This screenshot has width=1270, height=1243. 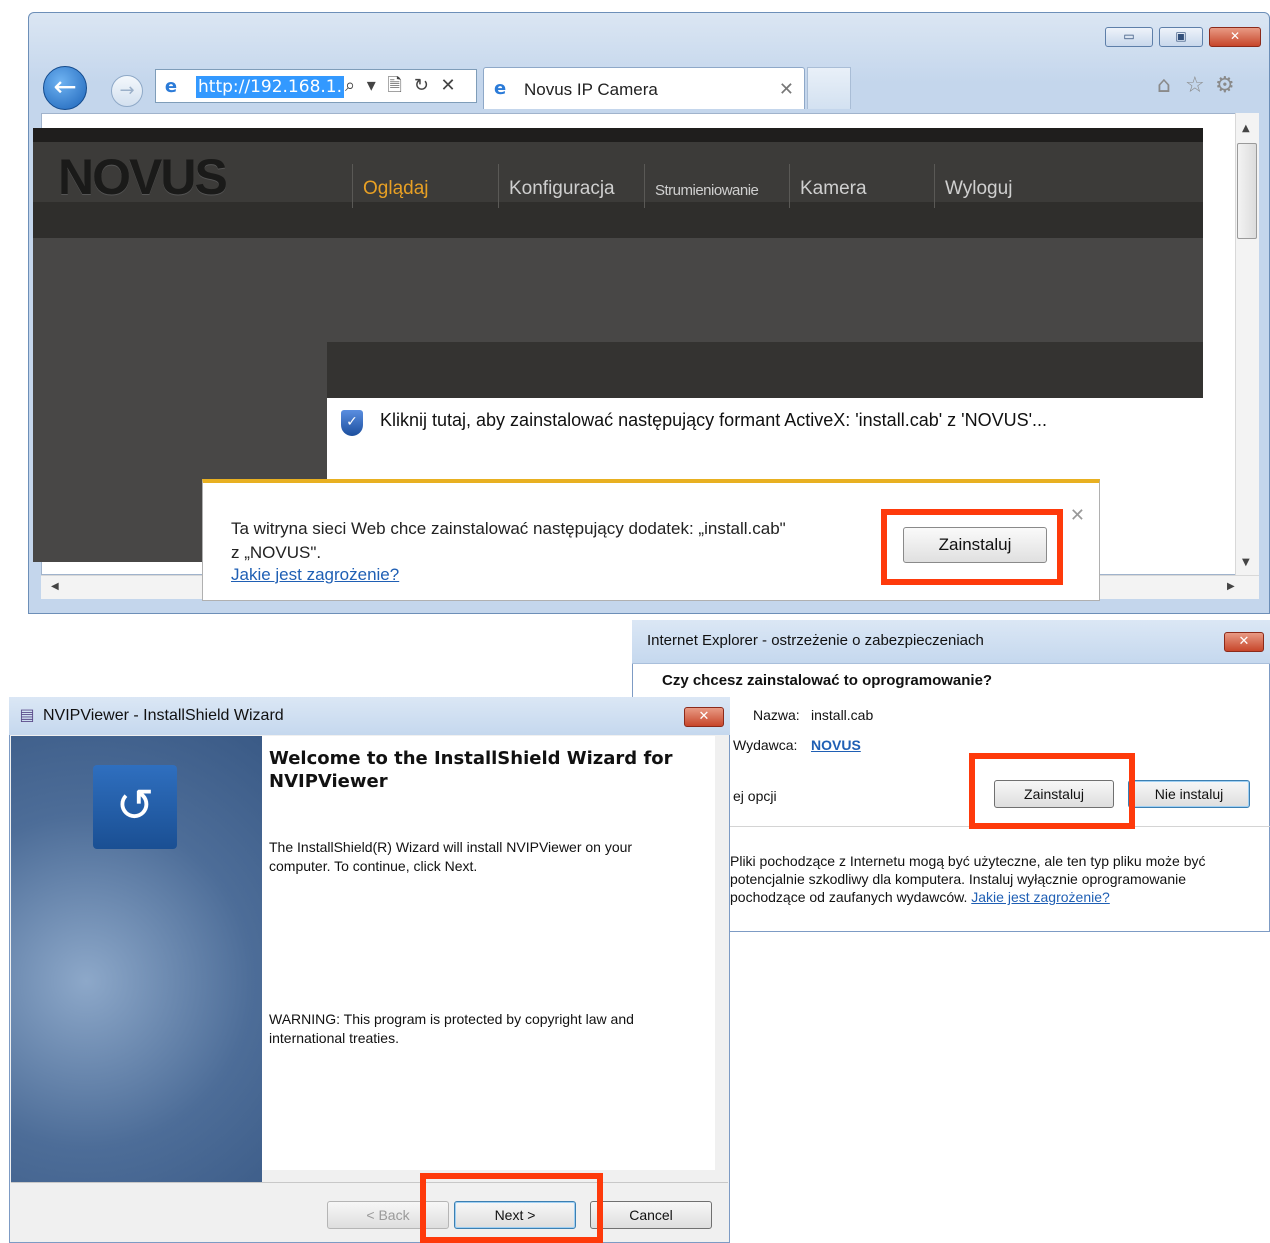 I want to click on scroll-left-icon: ◀, so click(x=55, y=586).